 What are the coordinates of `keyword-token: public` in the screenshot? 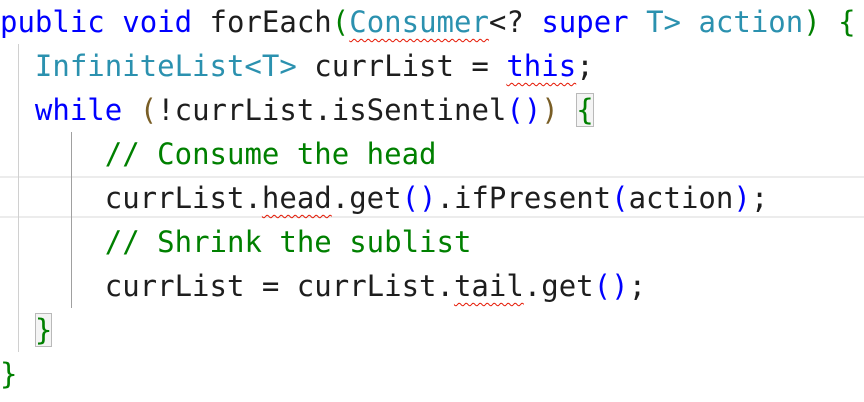 It's located at (52, 22).